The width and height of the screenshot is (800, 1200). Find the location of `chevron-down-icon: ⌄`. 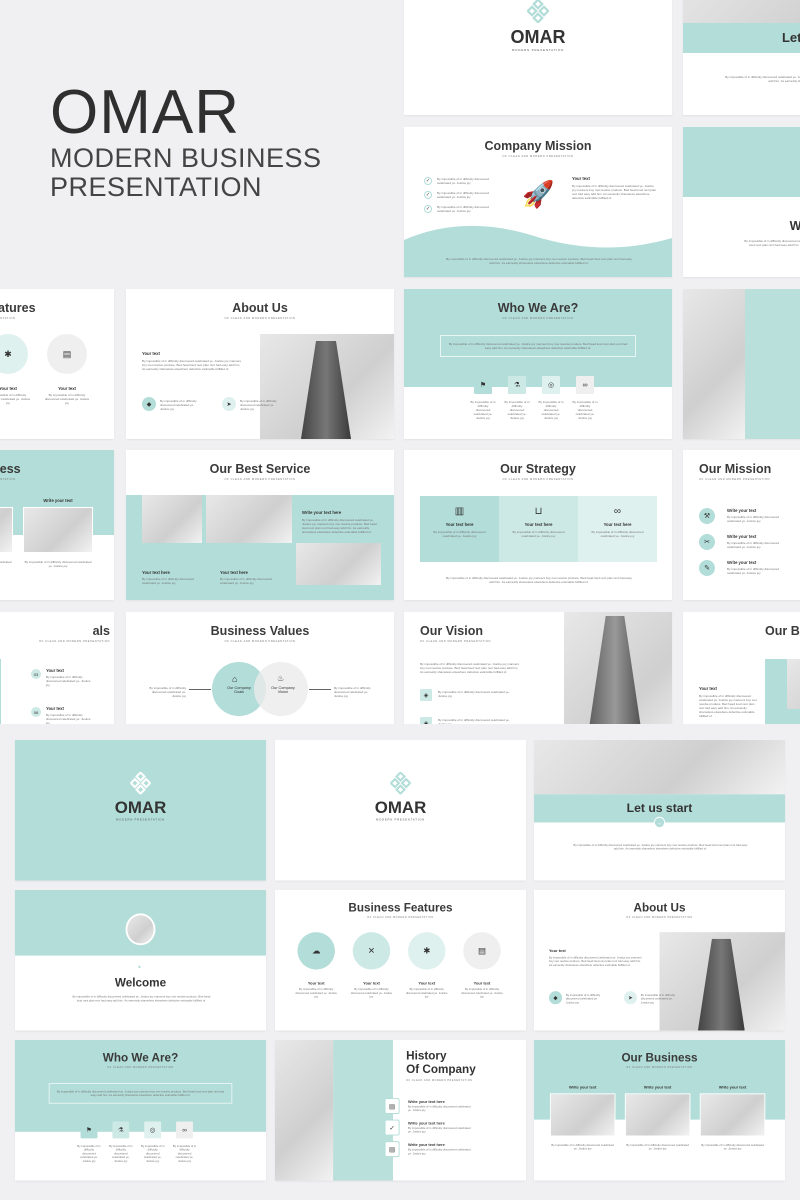

chevron-down-icon: ⌄ is located at coordinates (659, 822).